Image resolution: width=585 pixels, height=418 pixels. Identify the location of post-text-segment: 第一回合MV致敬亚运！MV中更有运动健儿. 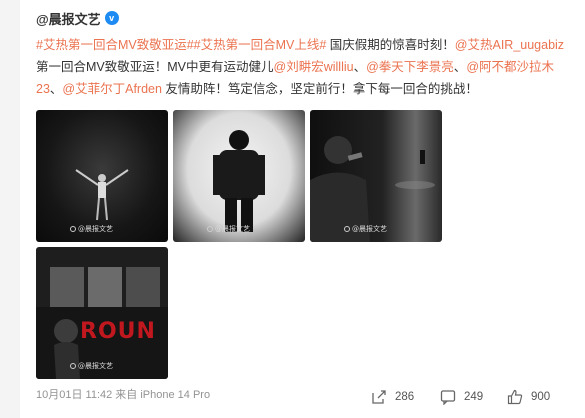
(155, 67).